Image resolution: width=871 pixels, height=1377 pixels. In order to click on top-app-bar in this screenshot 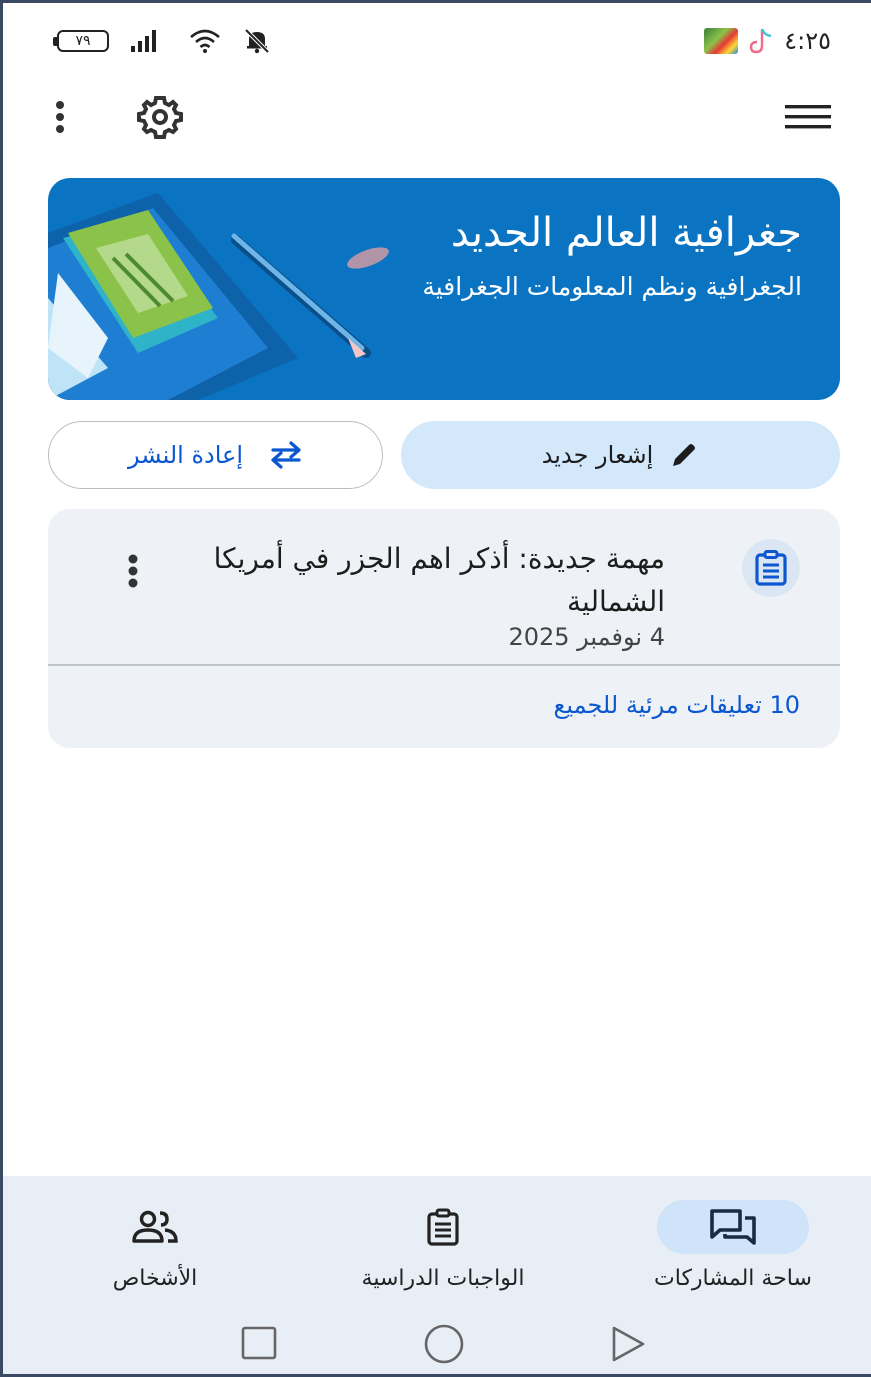, I will do `click(442, 117)`.